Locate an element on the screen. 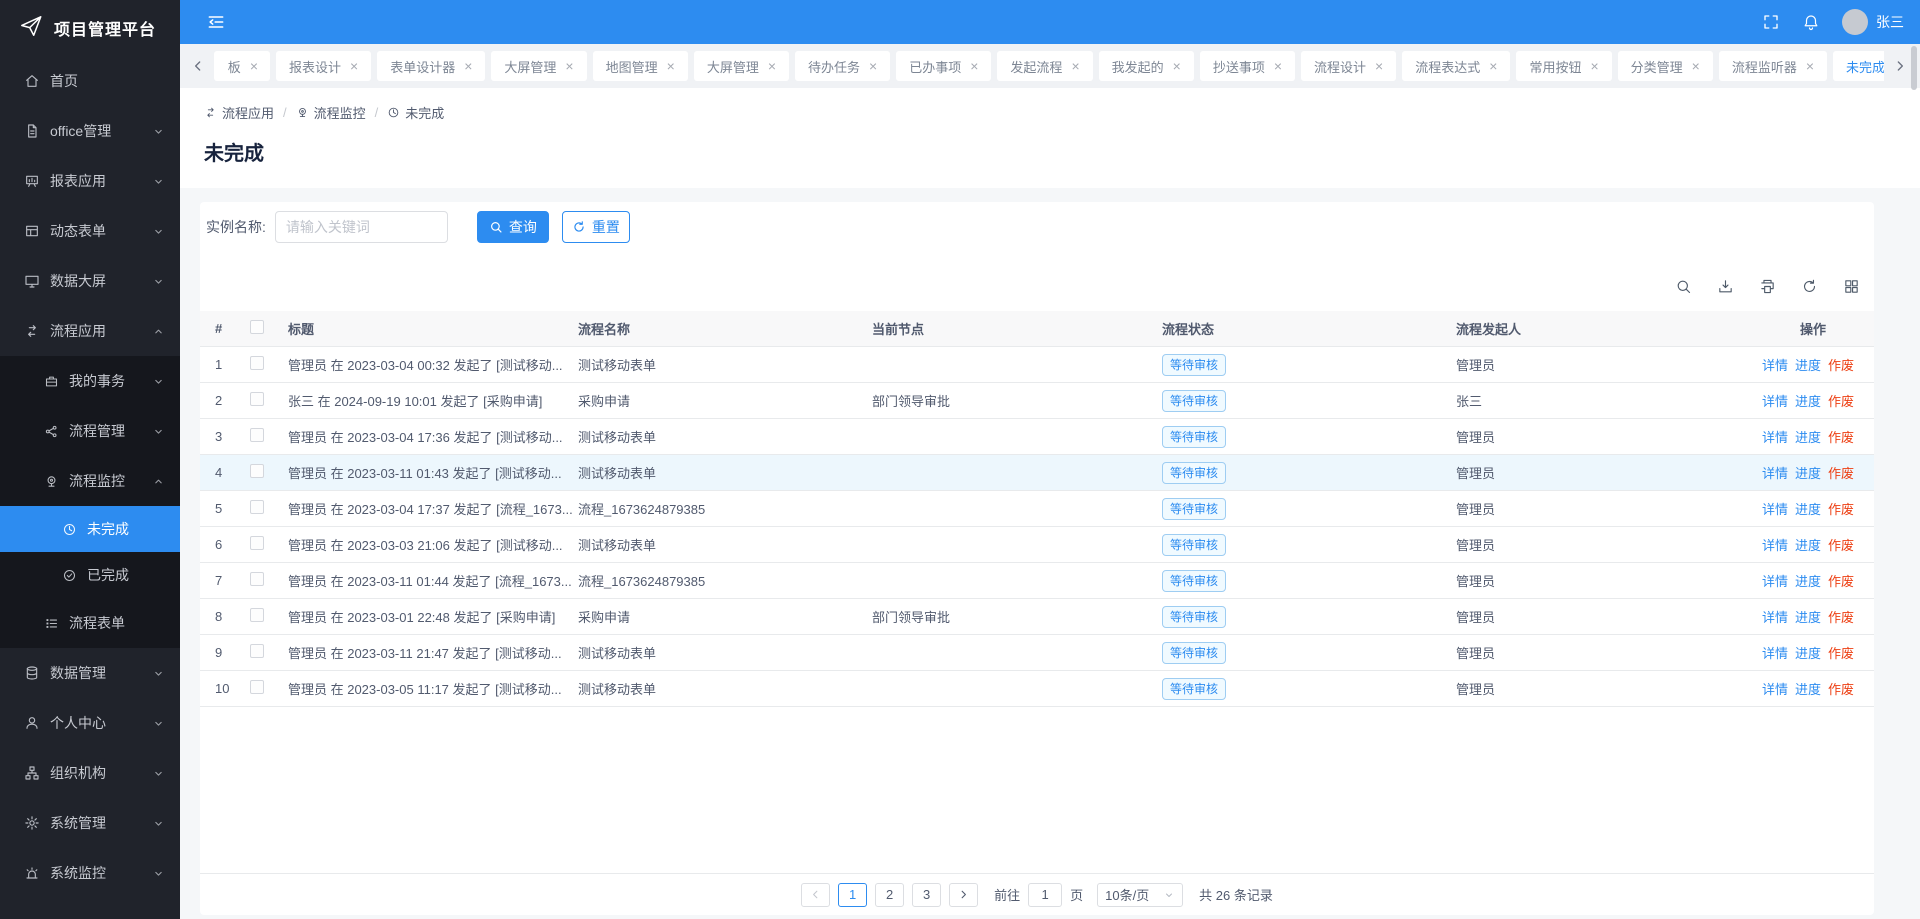 This screenshot has width=1920, height=919. tab-7: 已办事项 × is located at coordinates (944, 66).